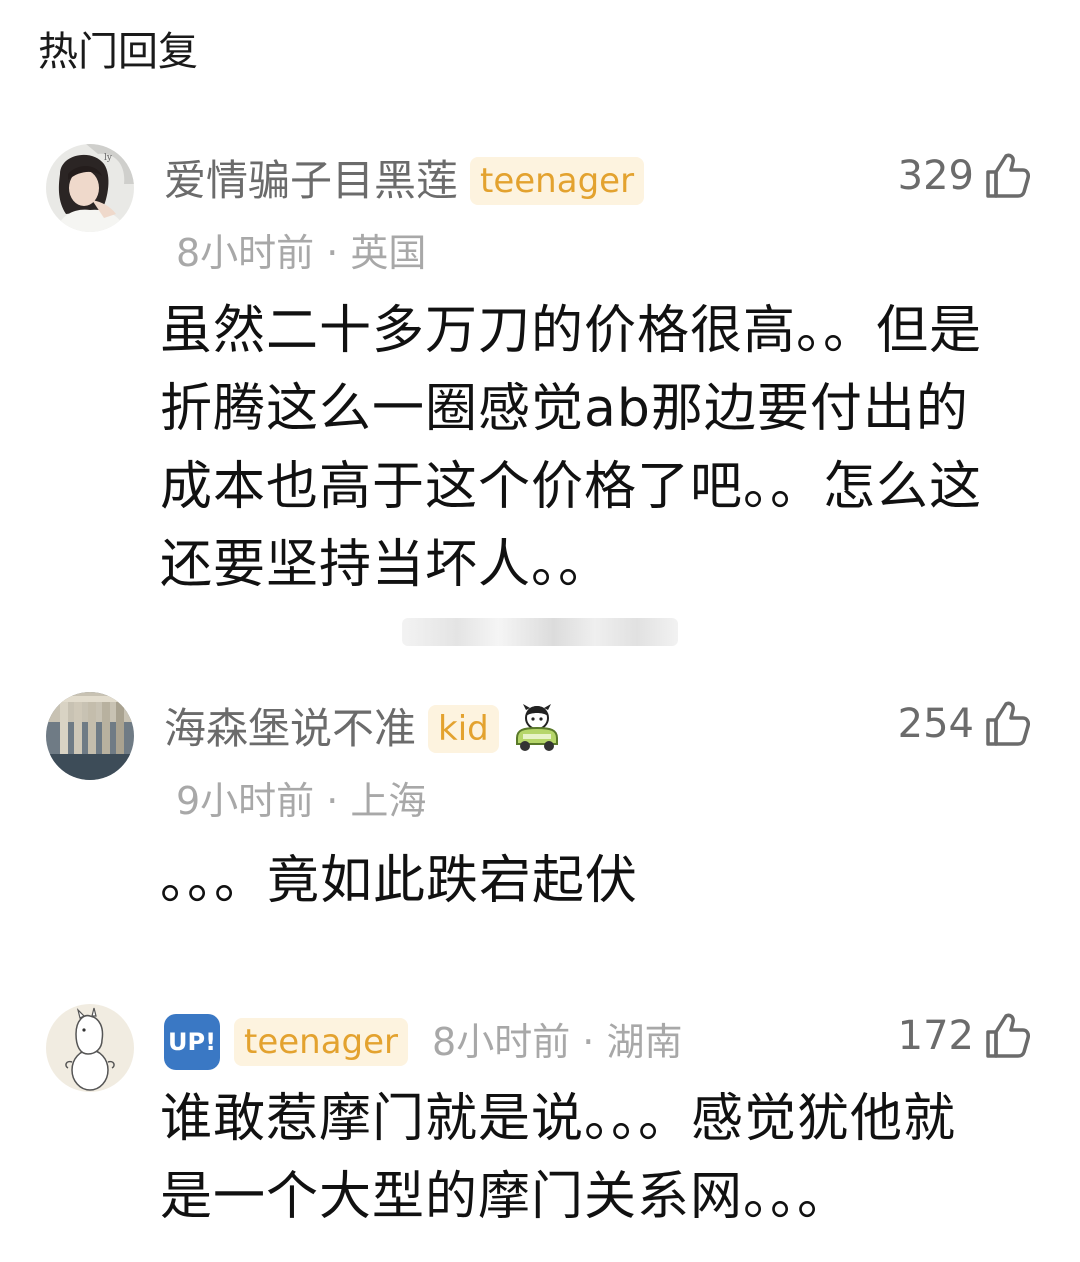 The width and height of the screenshot is (1080, 1262). What do you see at coordinates (118, 52) in the screenshot?
I see `section-title: 热门回复` at bounding box center [118, 52].